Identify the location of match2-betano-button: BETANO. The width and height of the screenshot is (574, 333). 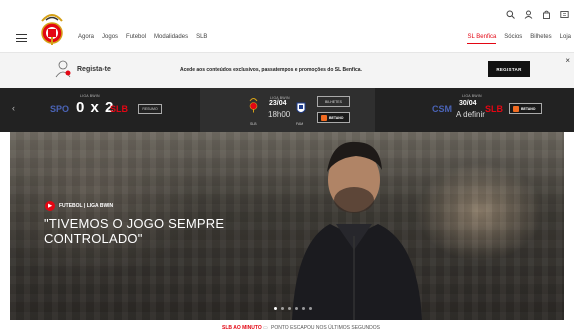
(333, 117).